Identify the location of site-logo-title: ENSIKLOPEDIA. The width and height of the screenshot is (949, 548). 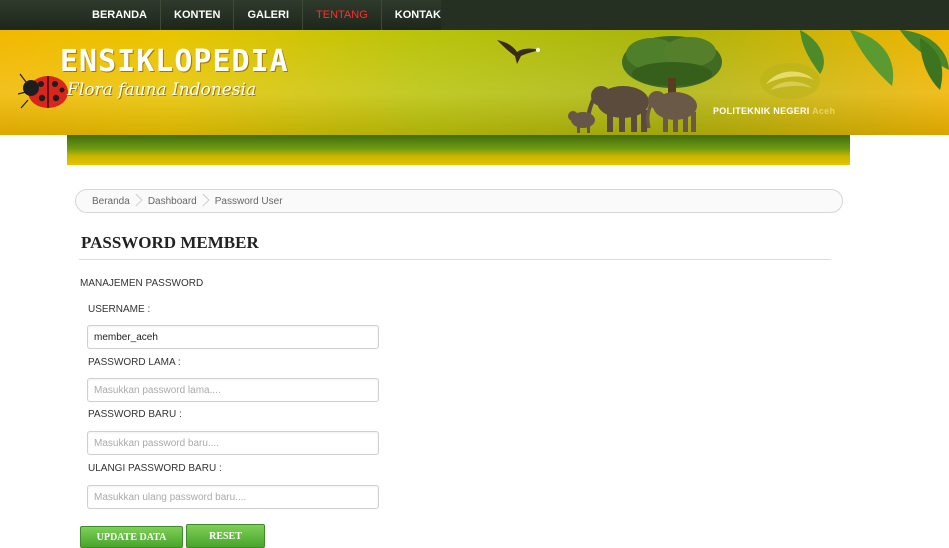
(174, 61).